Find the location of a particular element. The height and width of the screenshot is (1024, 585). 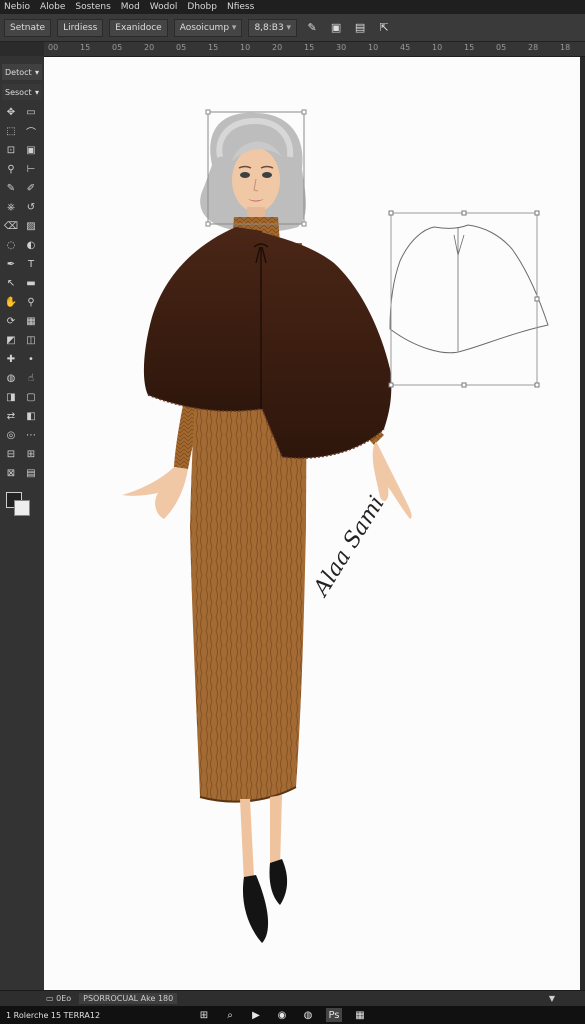

smudge-icon: ☝ is located at coordinates (31, 378).